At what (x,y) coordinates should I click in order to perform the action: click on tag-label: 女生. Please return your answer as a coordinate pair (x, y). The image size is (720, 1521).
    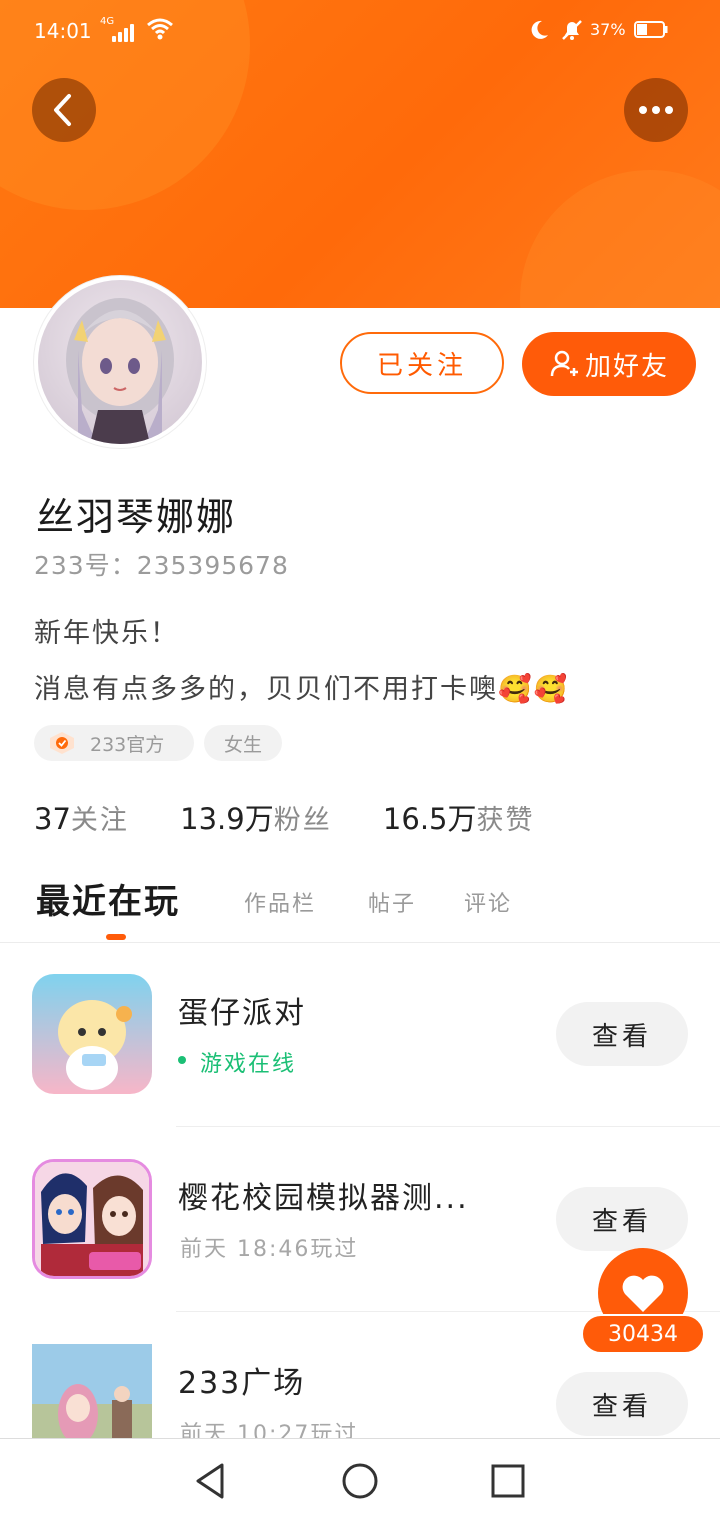
    Looking at the image, I should click on (242, 744).